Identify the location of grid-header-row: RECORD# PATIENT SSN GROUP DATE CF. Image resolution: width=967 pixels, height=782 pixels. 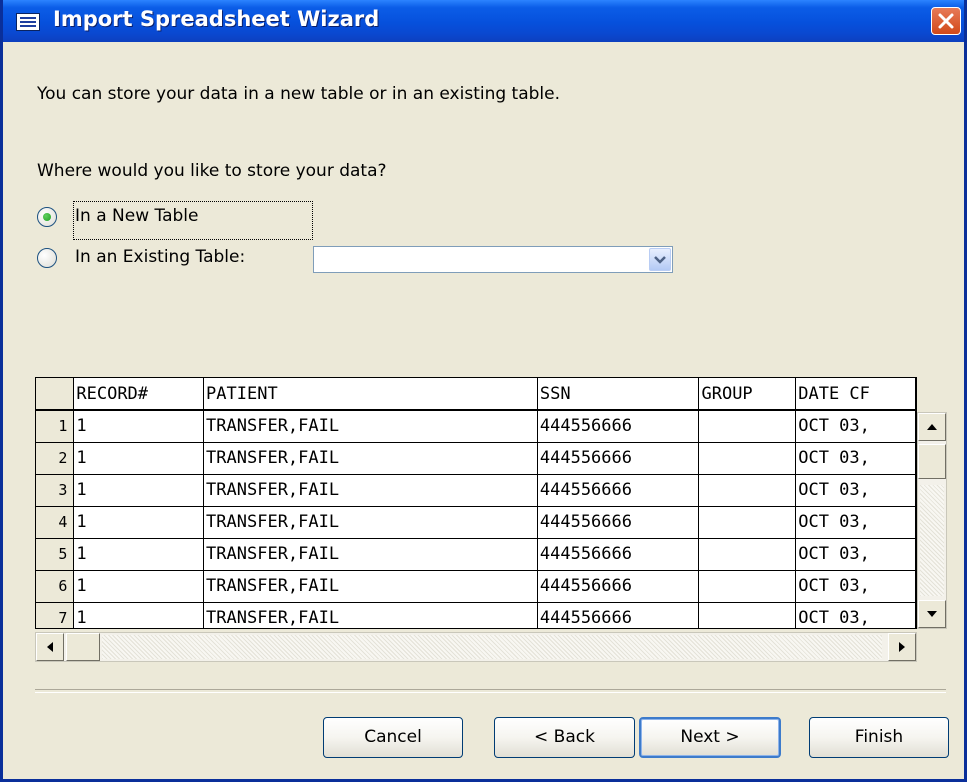
(476, 394).